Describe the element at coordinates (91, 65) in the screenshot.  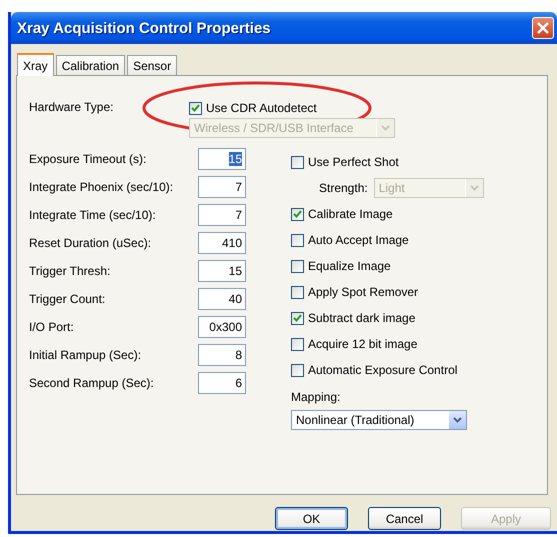
I see `tab: Calibration` at that location.